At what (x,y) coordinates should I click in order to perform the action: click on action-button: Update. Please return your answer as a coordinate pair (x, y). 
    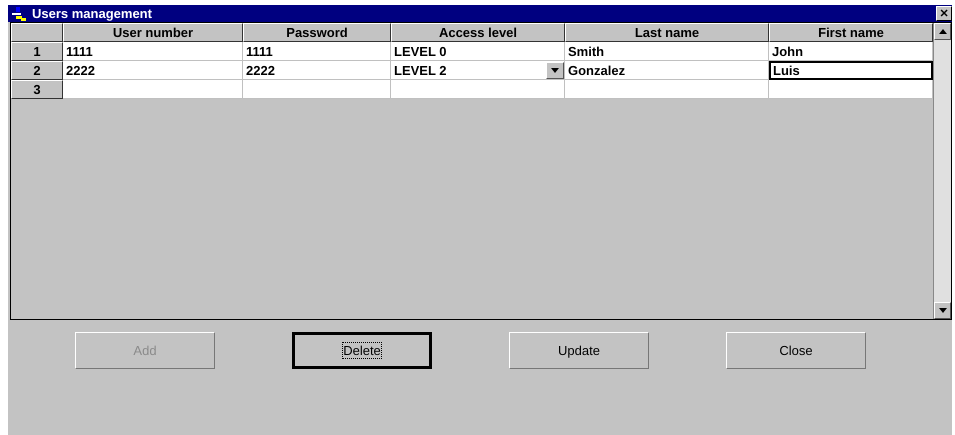
    Looking at the image, I should click on (579, 350).